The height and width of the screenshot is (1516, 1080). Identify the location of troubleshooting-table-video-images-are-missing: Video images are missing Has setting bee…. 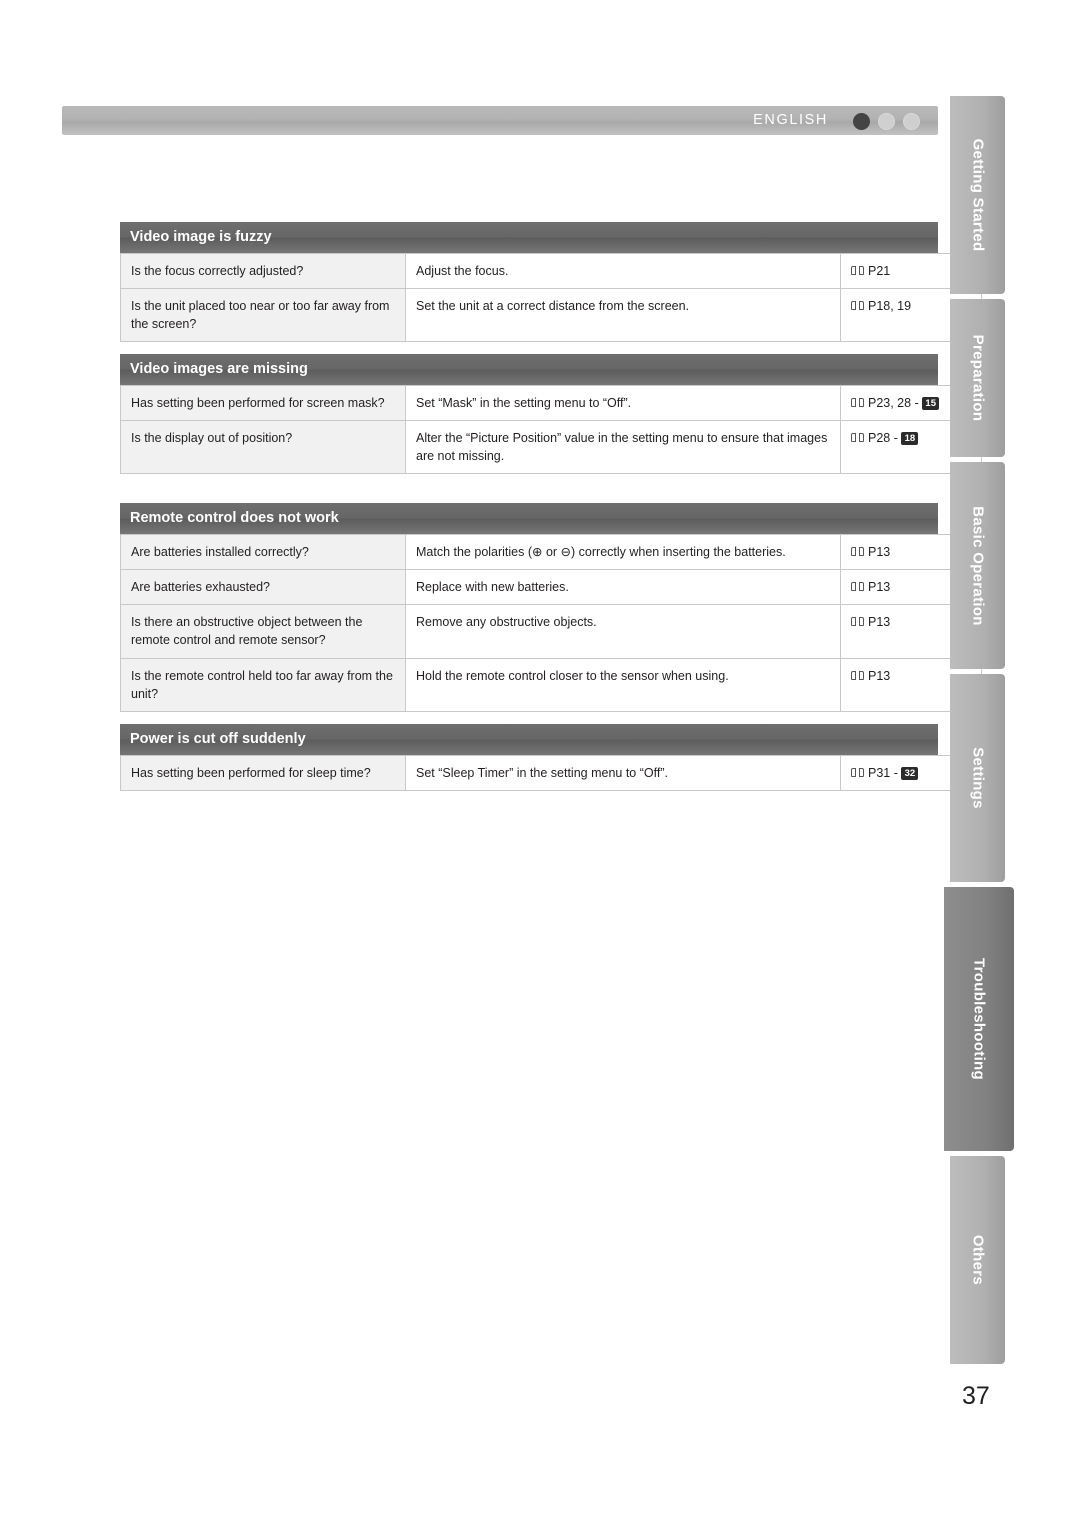
(551, 414).